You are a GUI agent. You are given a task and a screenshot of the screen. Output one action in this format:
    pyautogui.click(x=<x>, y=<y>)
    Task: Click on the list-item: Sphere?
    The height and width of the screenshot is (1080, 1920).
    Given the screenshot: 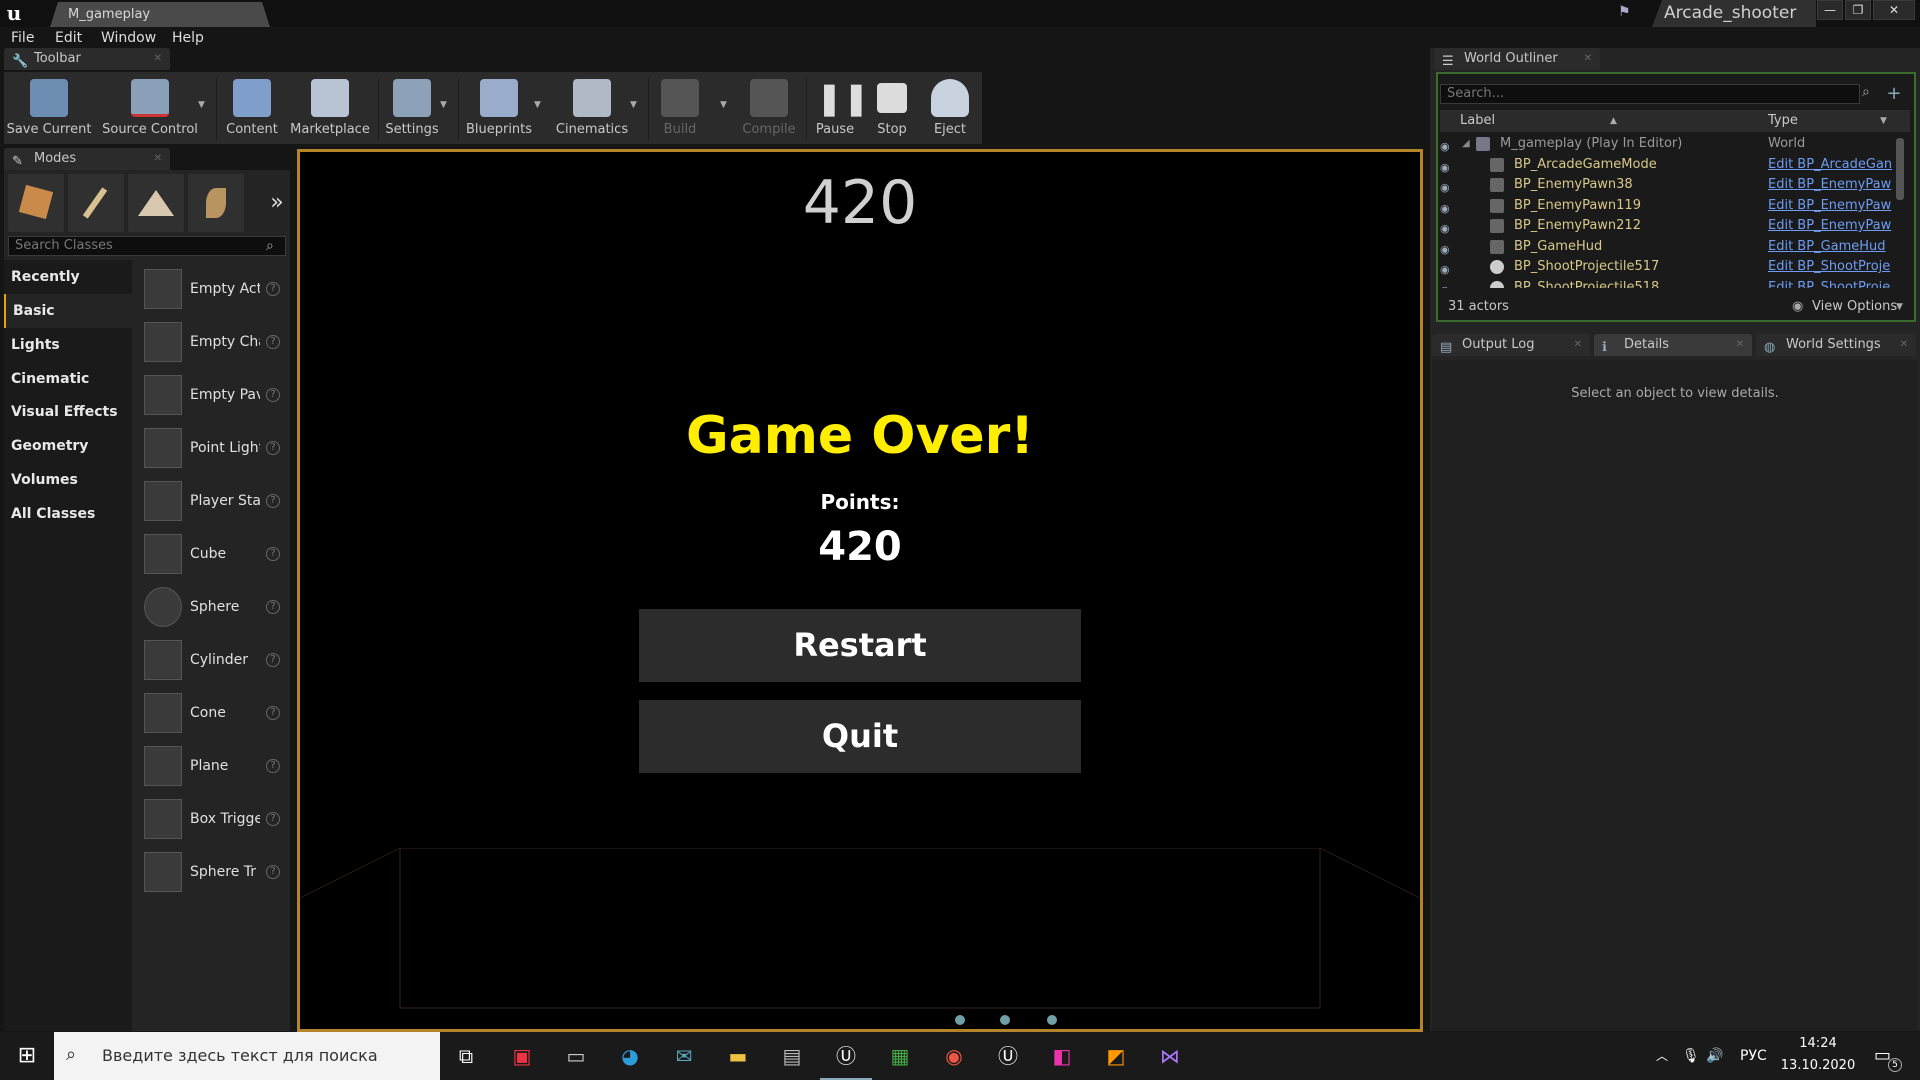 What is the action you would take?
    pyautogui.click(x=214, y=607)
    